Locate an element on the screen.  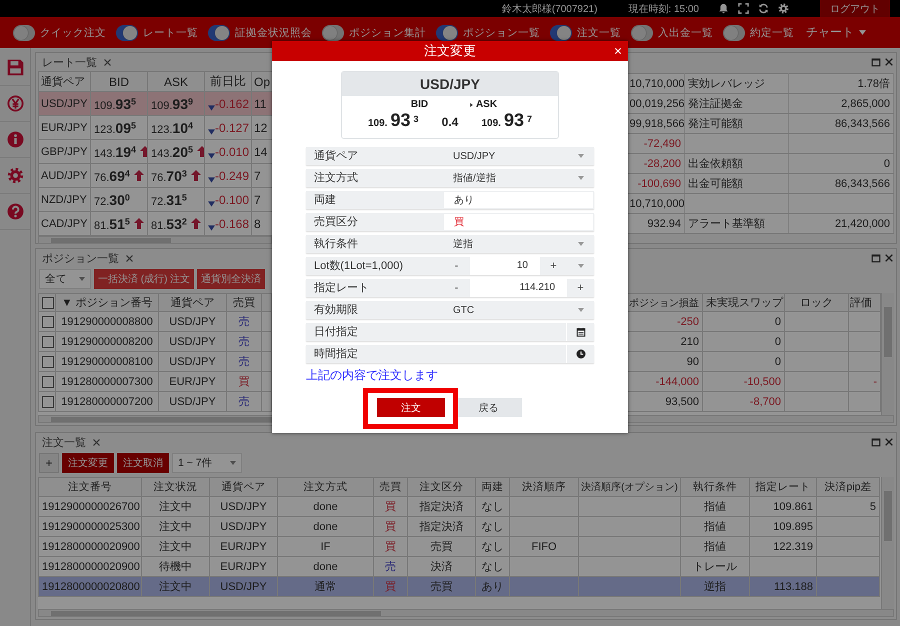
logout-button: ログアウト is located at coordinates (855, 8).